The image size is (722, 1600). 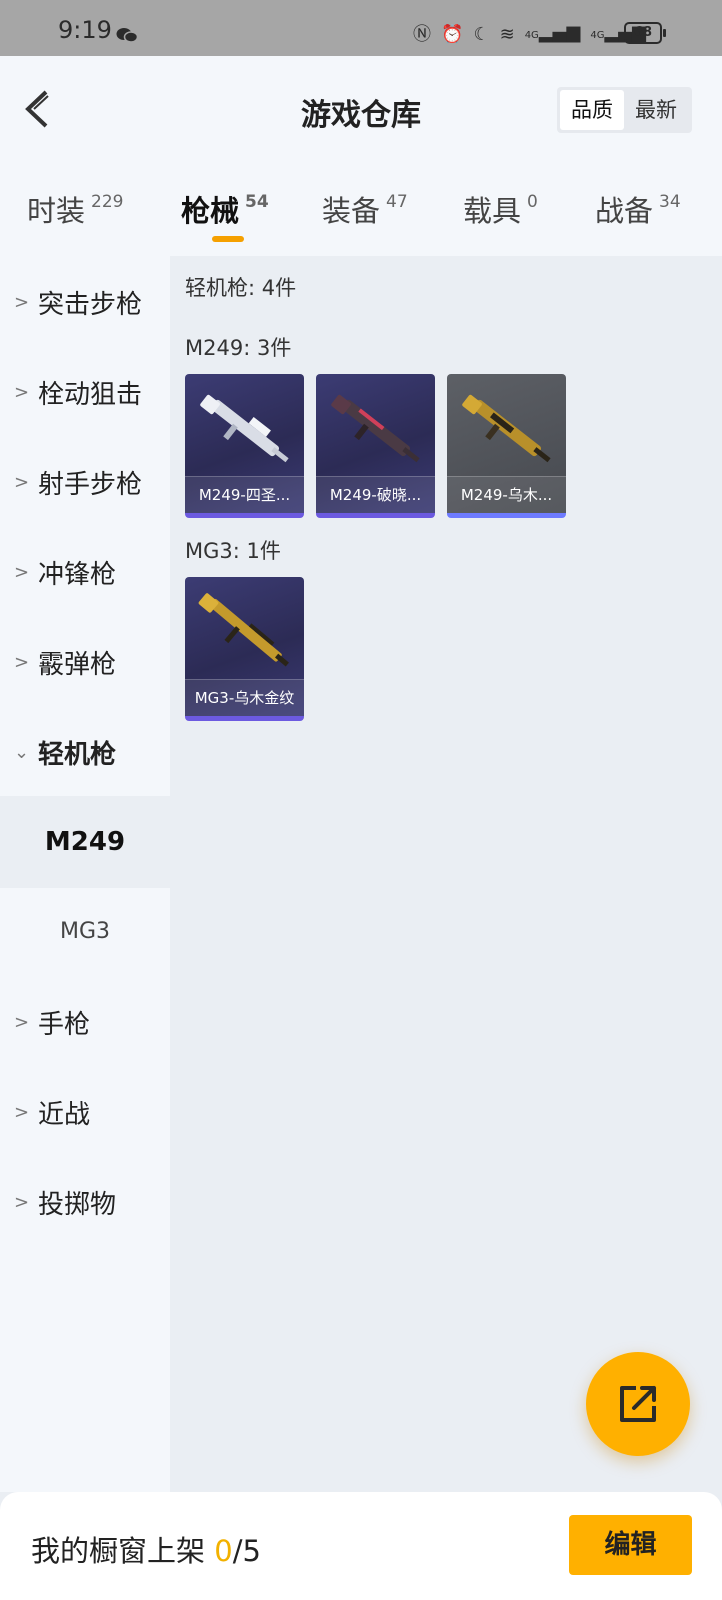 What do you see at coordinates (244, 697) in the screenshot?
I see `item-card-label: MG3-乌木金纹` at bounding box center [244, 697].